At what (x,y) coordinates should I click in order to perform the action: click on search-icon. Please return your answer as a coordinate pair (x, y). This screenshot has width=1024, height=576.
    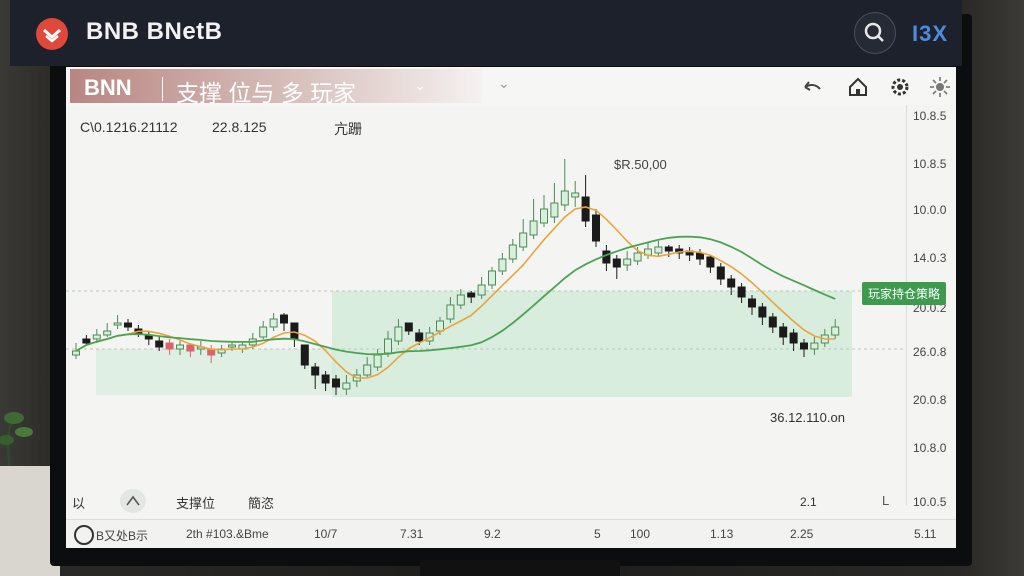
    Looking at the image, I should click on (874, 32).